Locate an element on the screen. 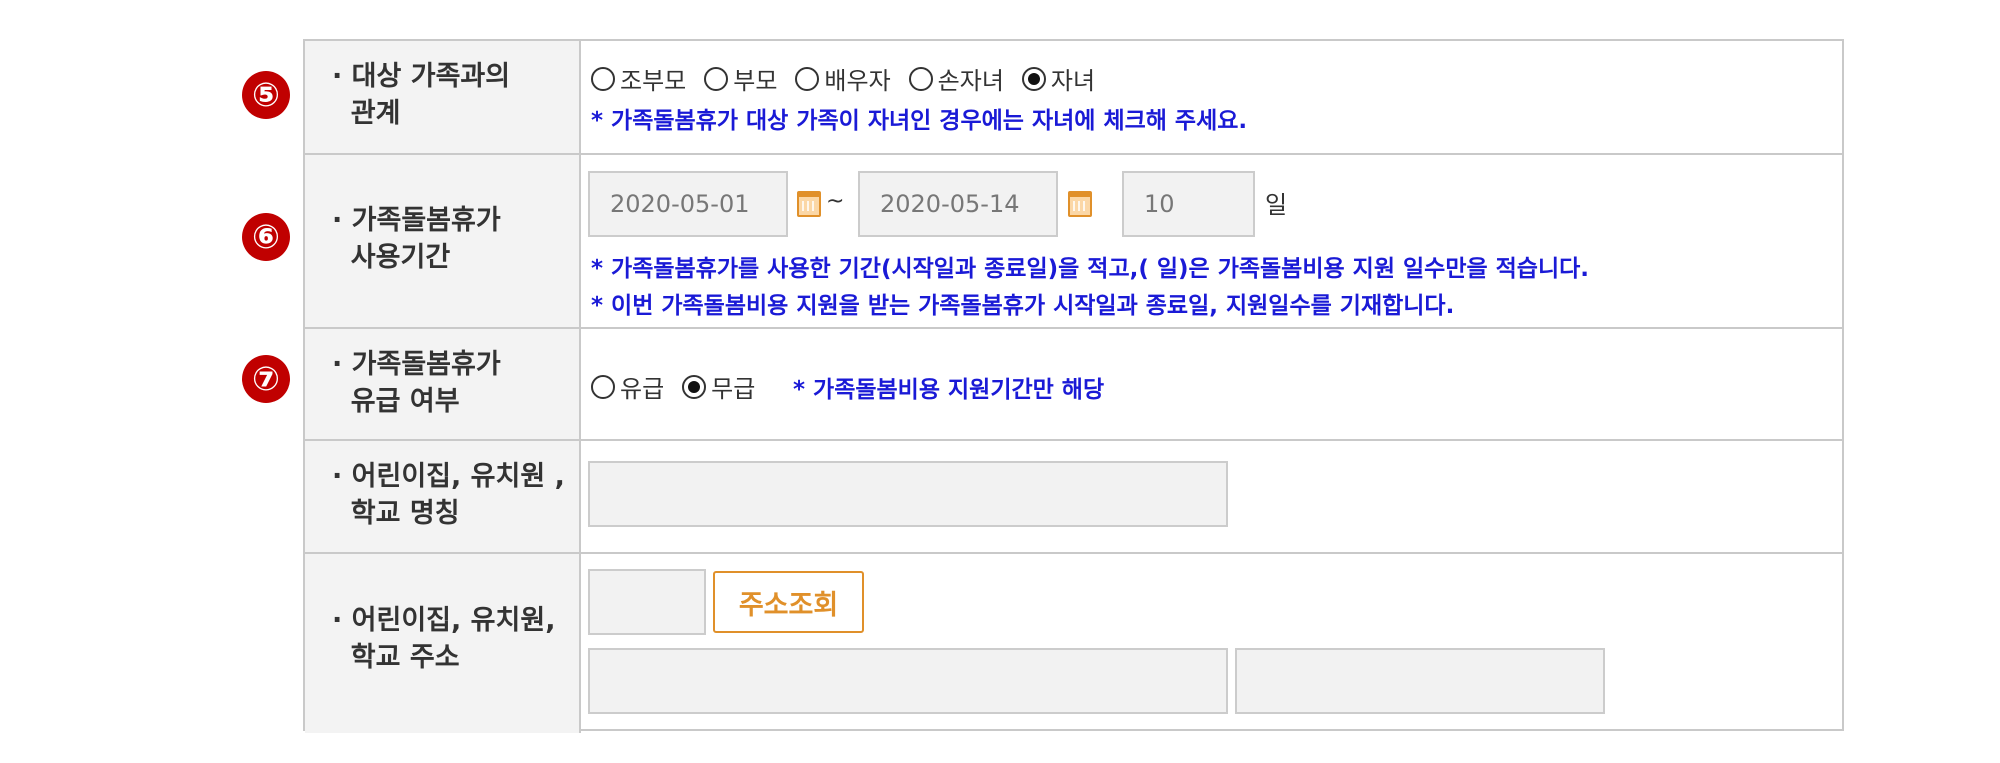 Image resolution: width=2000 pixels, height=763 pixels. days-unit-label: 일 is located at coordinates (1276, 205).